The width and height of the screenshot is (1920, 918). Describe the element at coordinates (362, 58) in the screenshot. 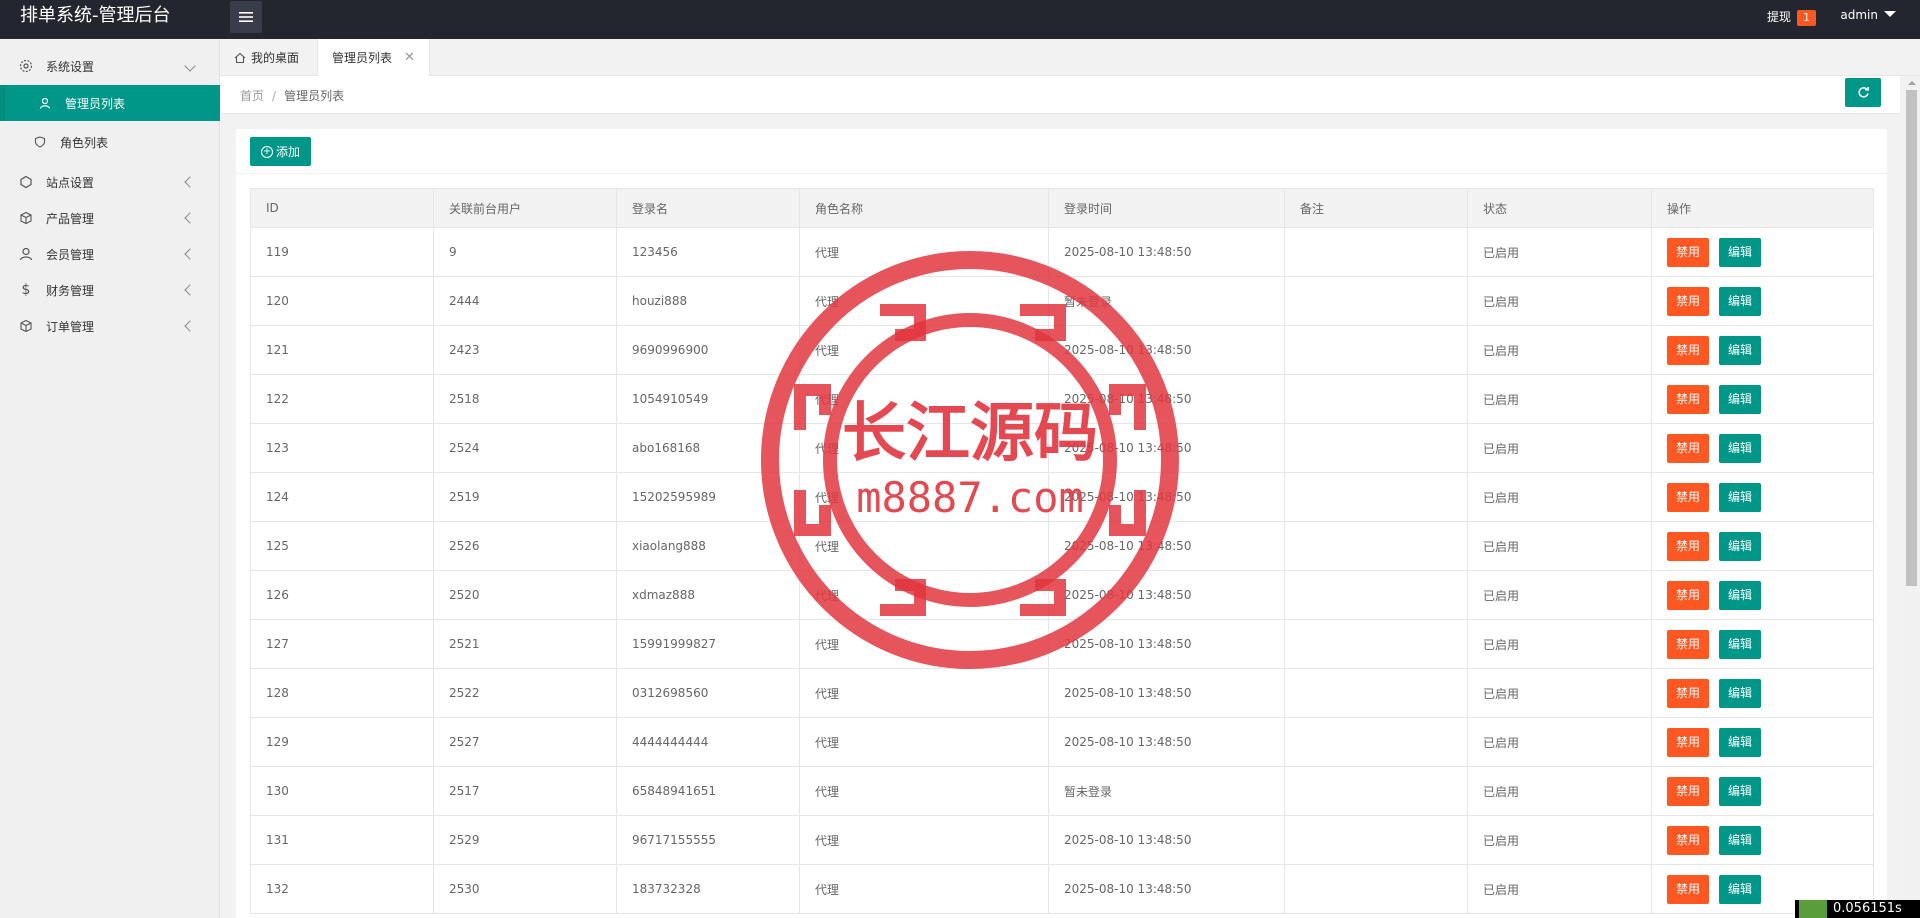

I see `tab-admin-list-label: 管理员列表` at that location.